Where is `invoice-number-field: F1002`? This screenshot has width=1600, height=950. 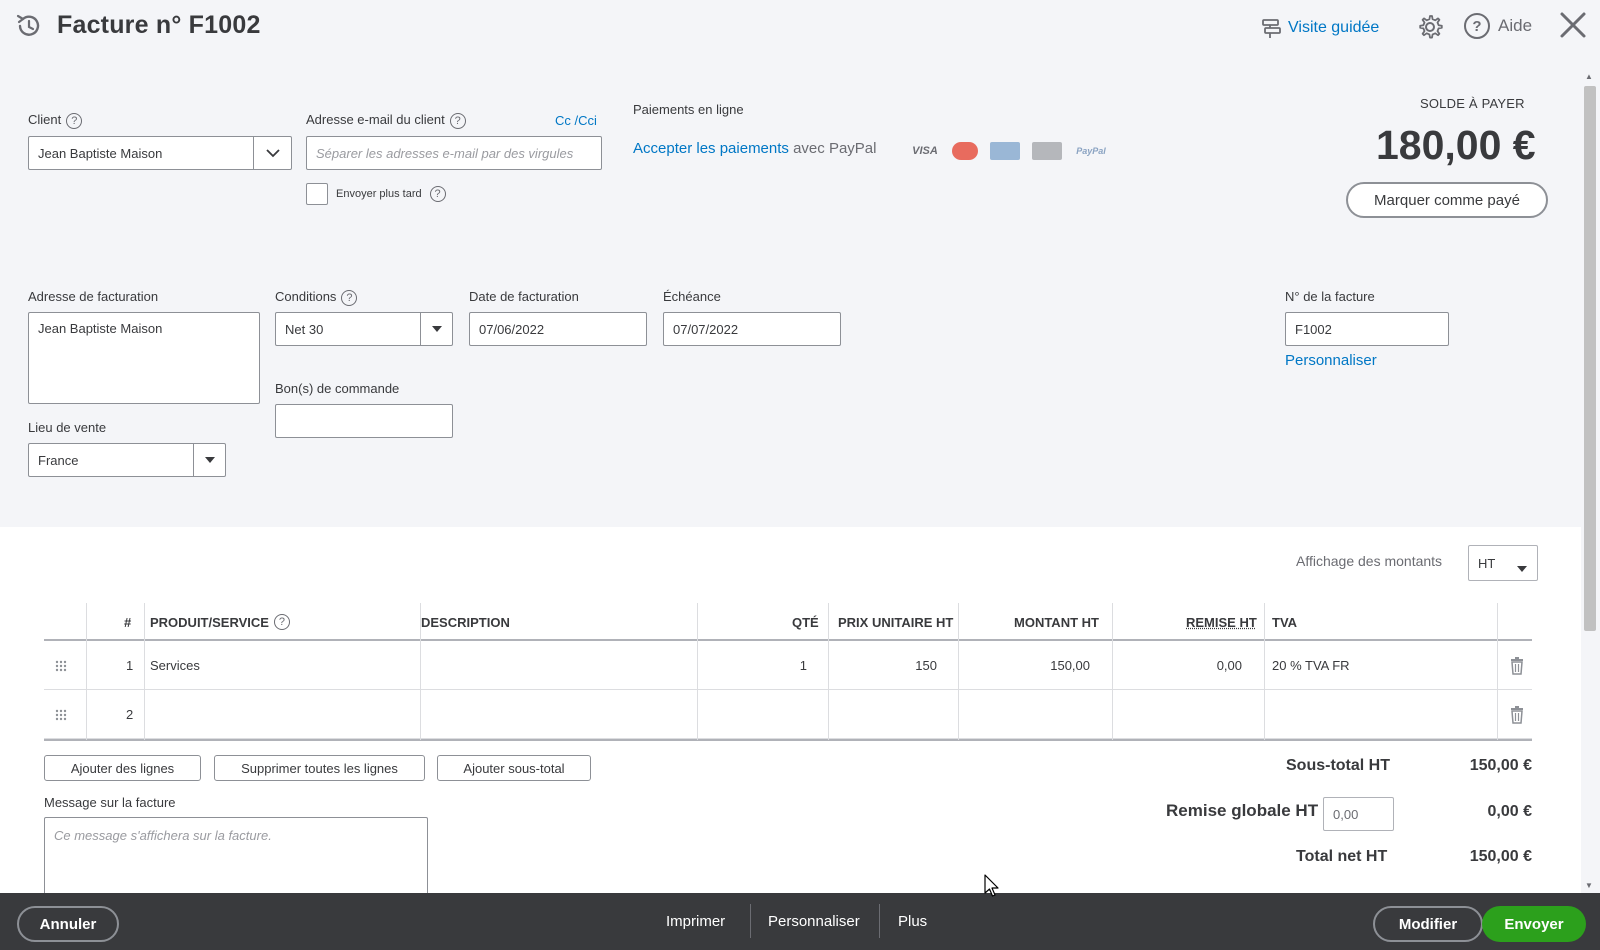 invoice-number-field: F1002 is located at coordinates (1367, 329).